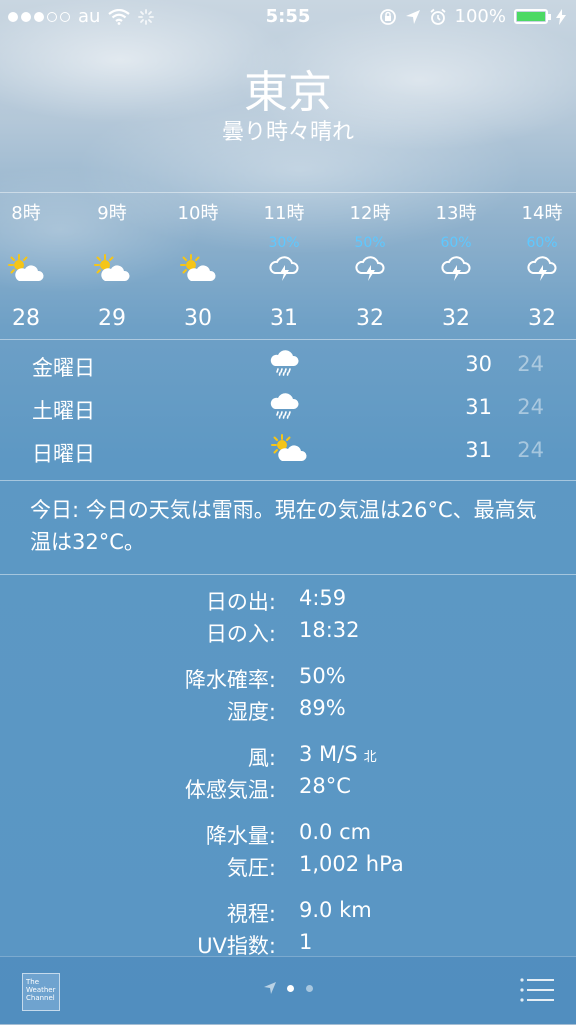  Describe the element at coordinates (478, 364) in the screenshot. I see `high-temp: 30` at that location.